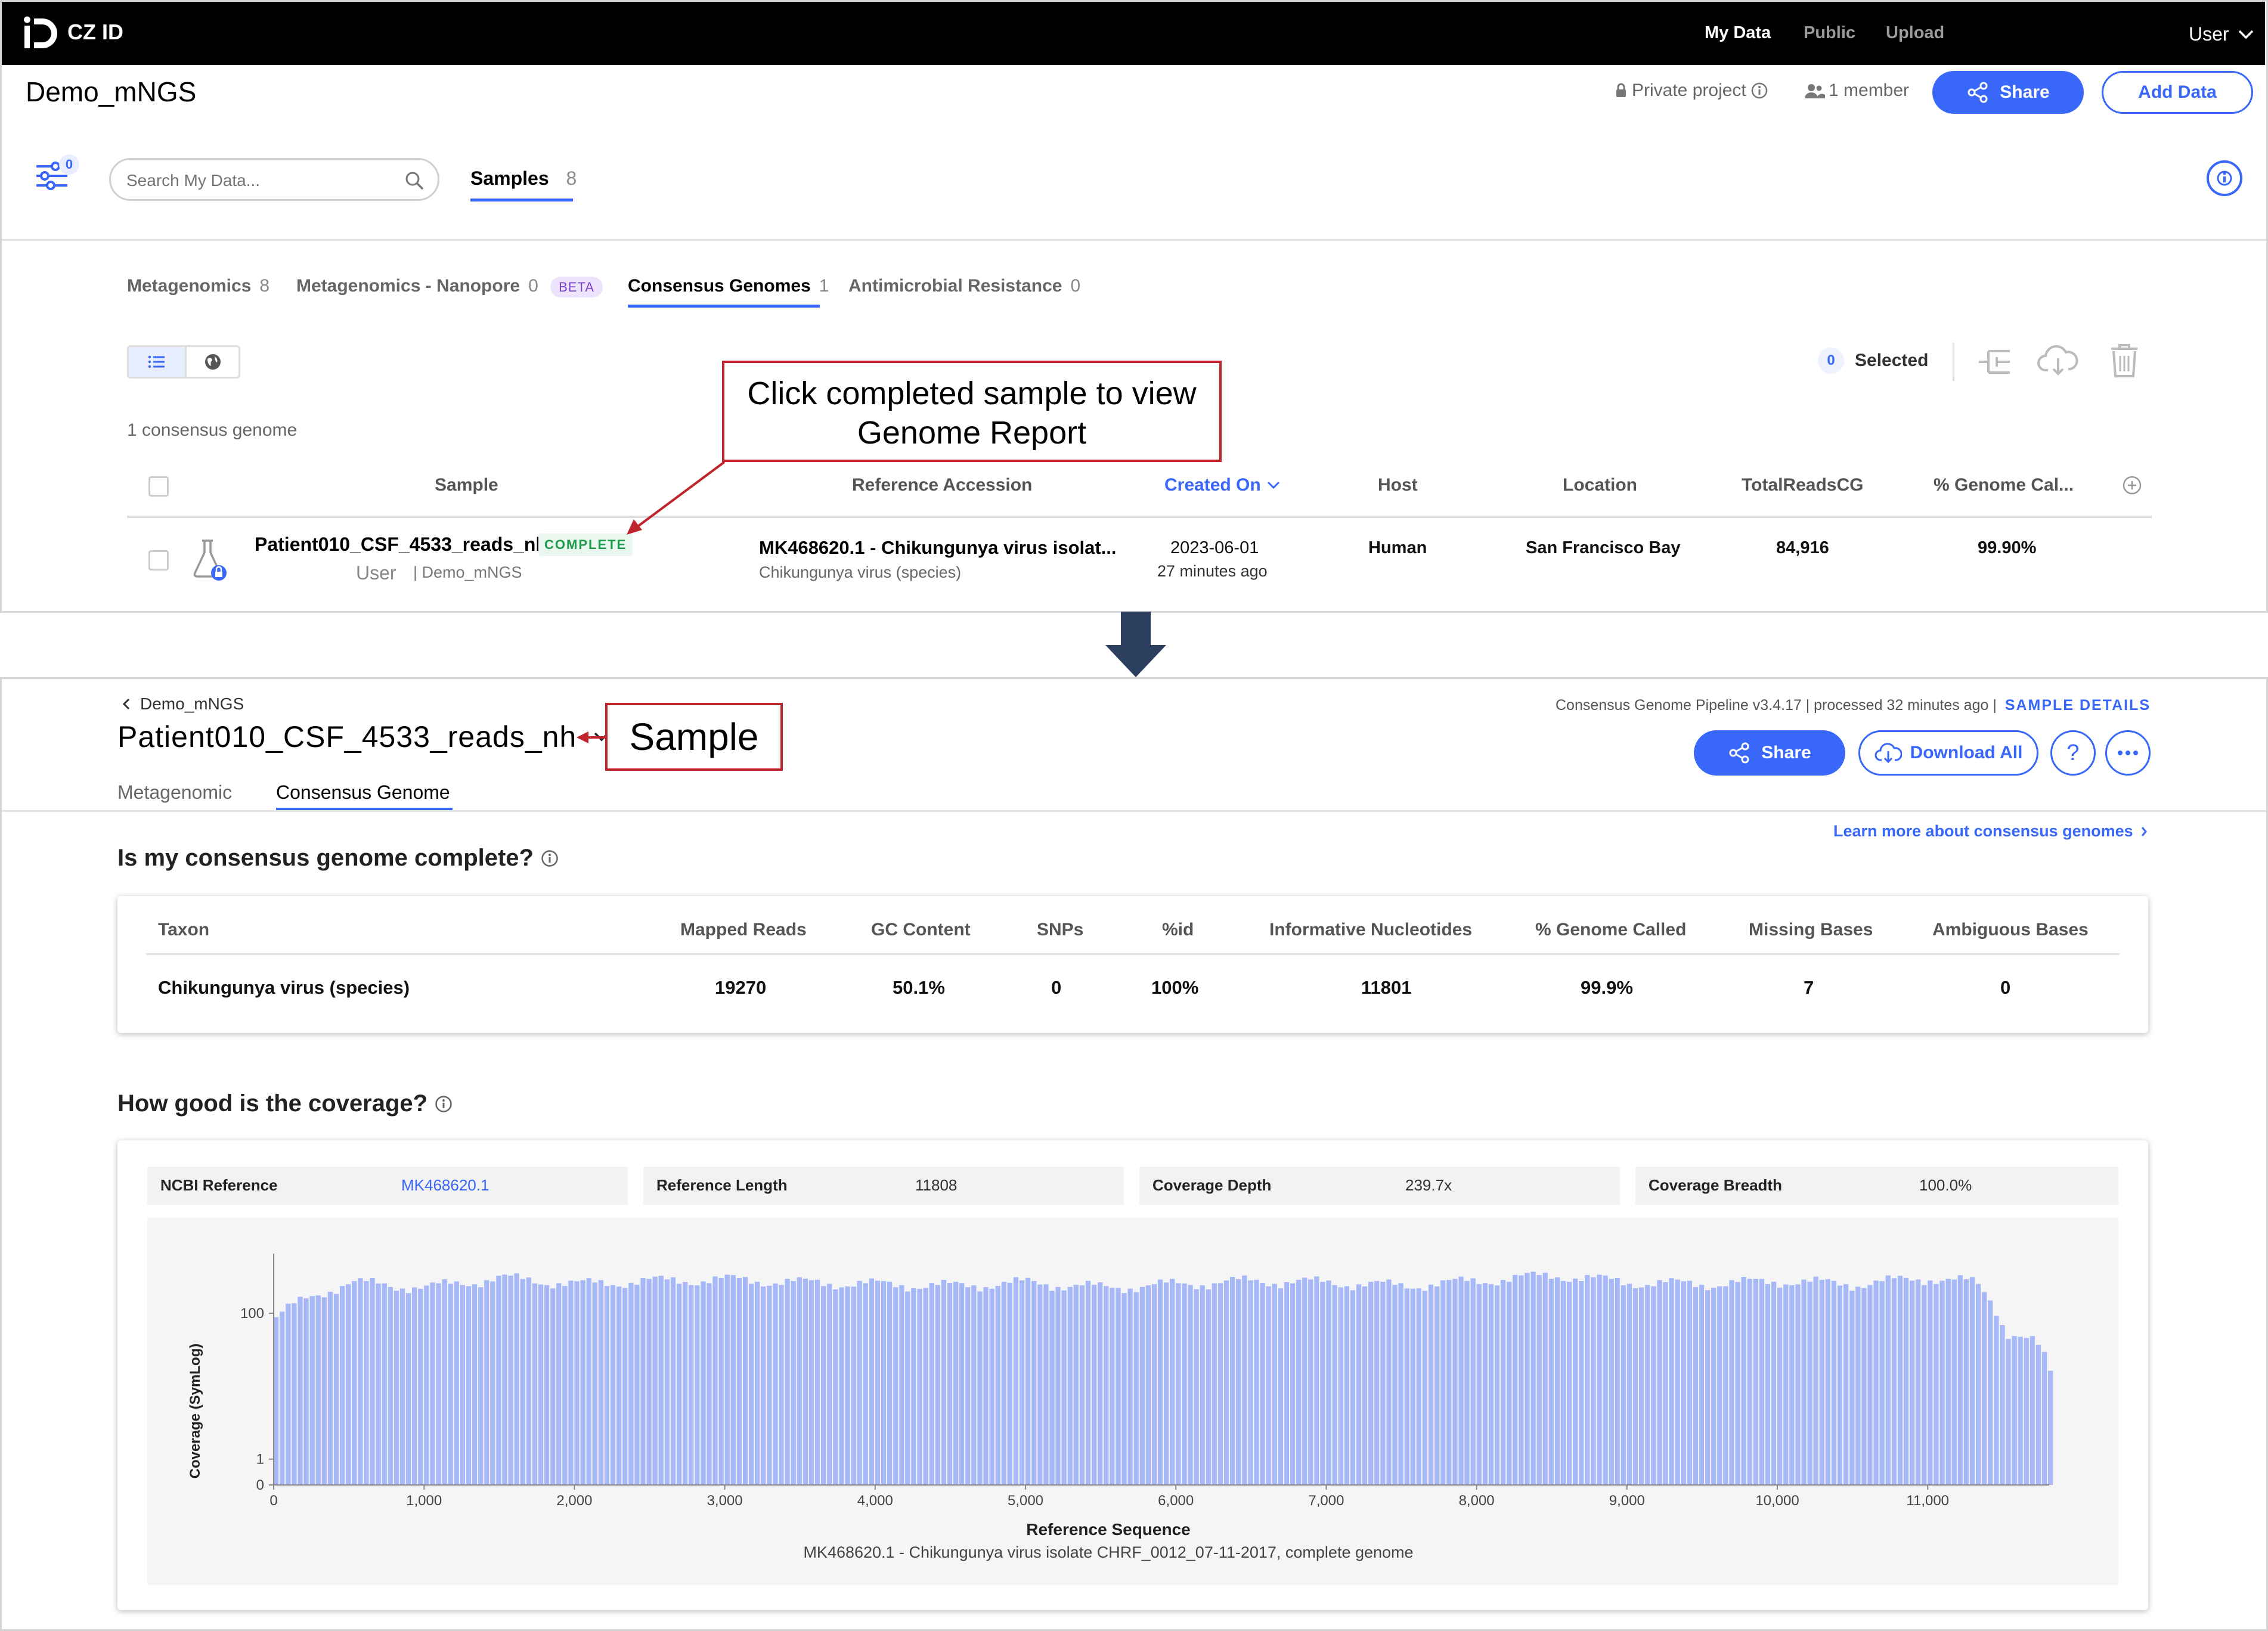 The image size is (2268, 1631). What do you see at coordinates (257, 180) in the screenshot?
I see `search-input` at bounding box center [257, 180].